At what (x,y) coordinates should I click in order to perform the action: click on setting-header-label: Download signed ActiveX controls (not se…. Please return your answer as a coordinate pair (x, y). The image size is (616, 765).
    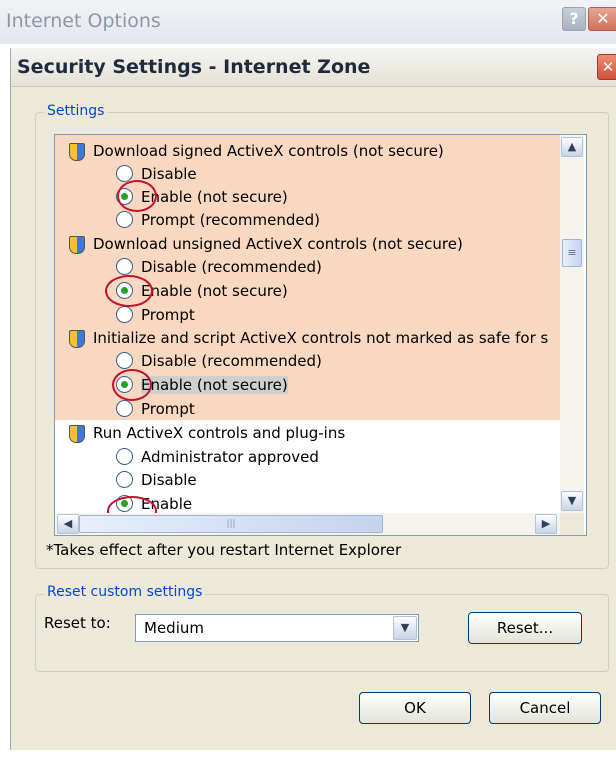
    Looking at the image, I should click on (268, 151).